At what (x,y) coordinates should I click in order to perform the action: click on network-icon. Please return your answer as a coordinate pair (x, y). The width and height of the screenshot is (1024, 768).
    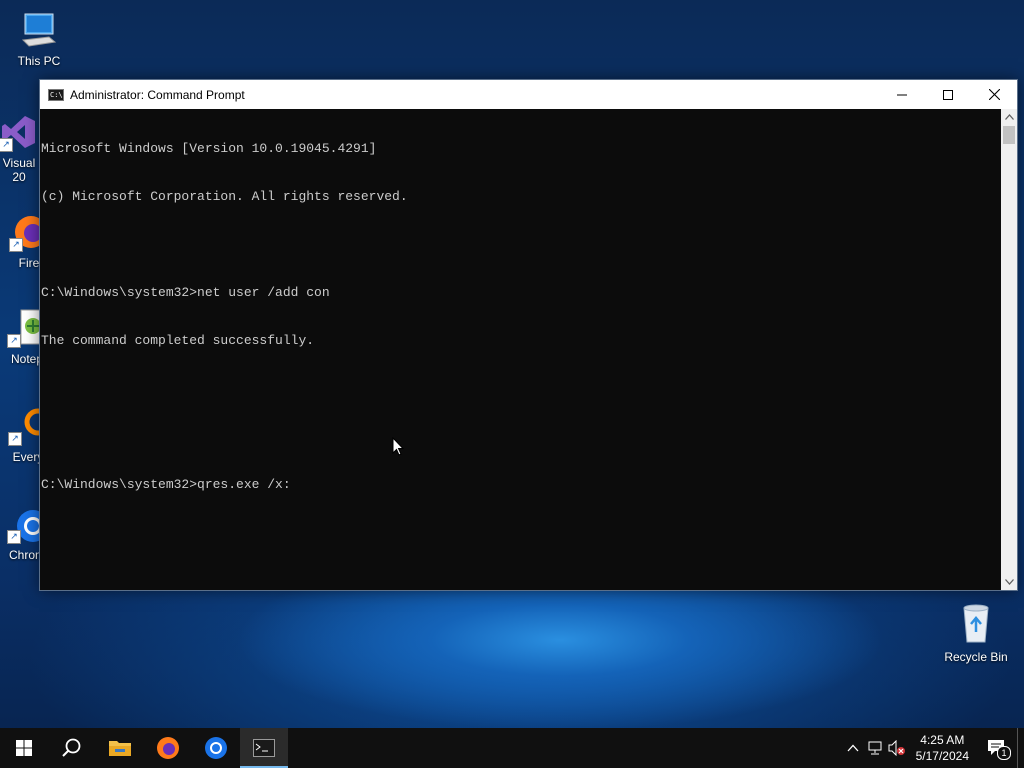
    Looking at the image, I should click on (875, 748).